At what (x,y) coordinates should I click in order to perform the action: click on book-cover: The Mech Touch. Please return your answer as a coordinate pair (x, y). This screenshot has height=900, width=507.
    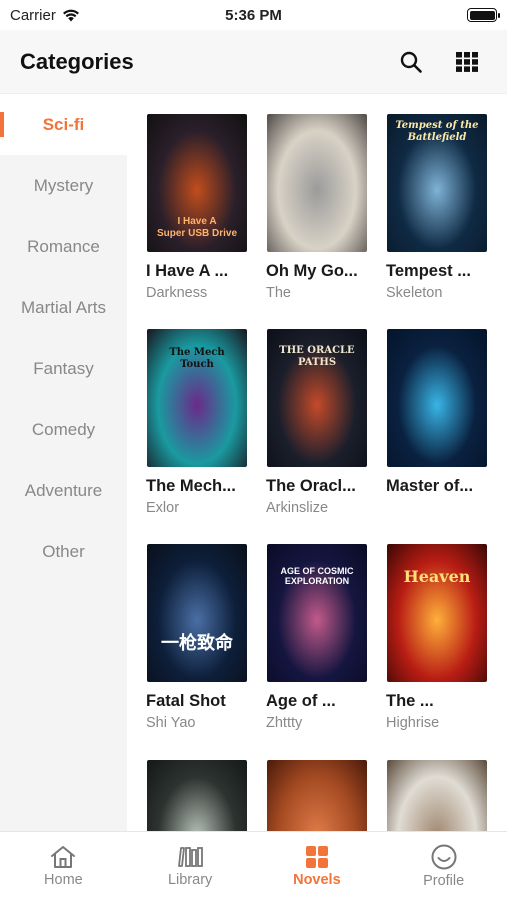
    Looking at the image, I should click on (197, 398).